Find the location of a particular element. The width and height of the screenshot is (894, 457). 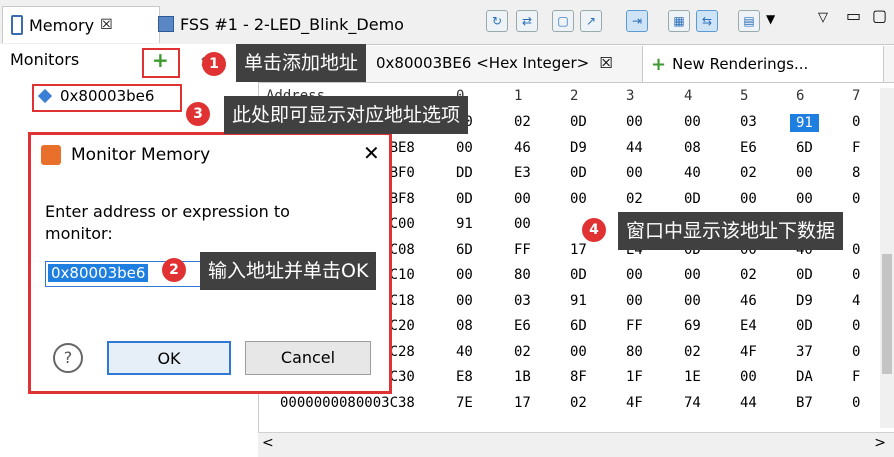

scroll-thumb is located at coordinates (887, 314).